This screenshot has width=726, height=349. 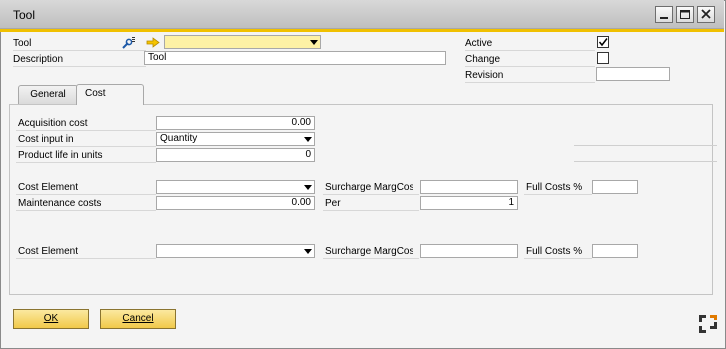 I want to click on minimize-icon, so click(x=664, y=18).